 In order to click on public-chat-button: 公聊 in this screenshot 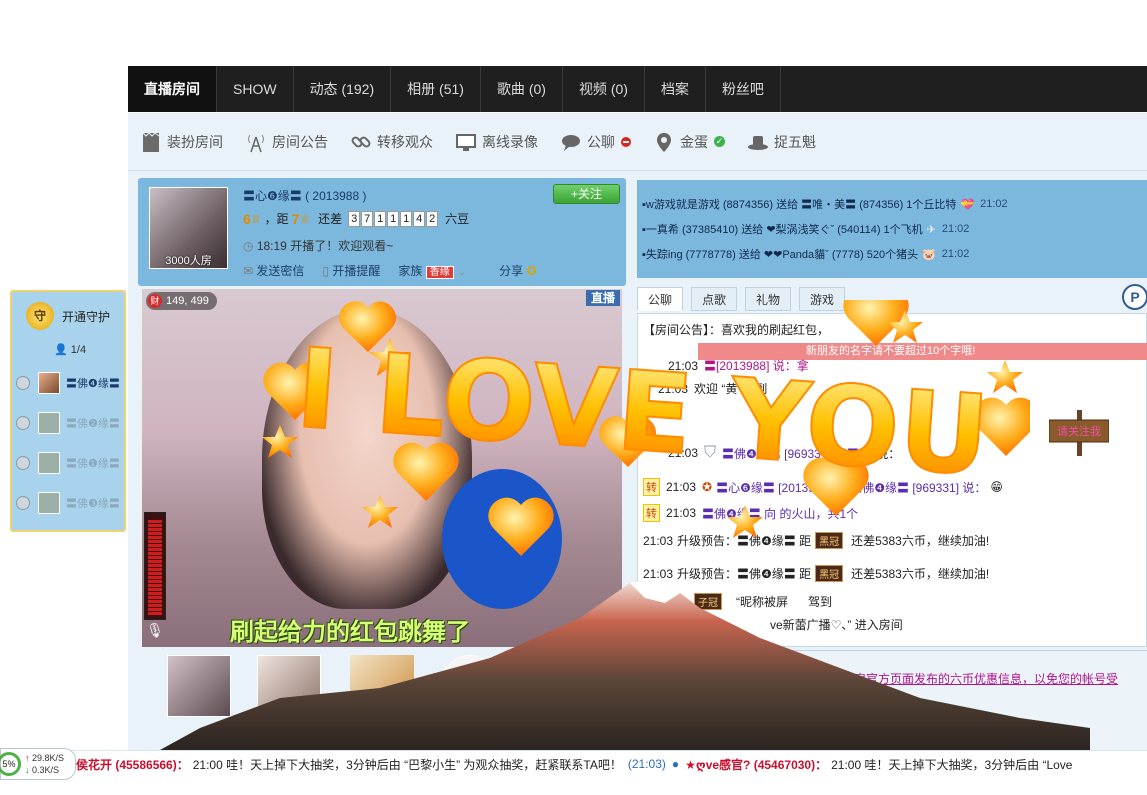, I will do `click(595, 142)`.